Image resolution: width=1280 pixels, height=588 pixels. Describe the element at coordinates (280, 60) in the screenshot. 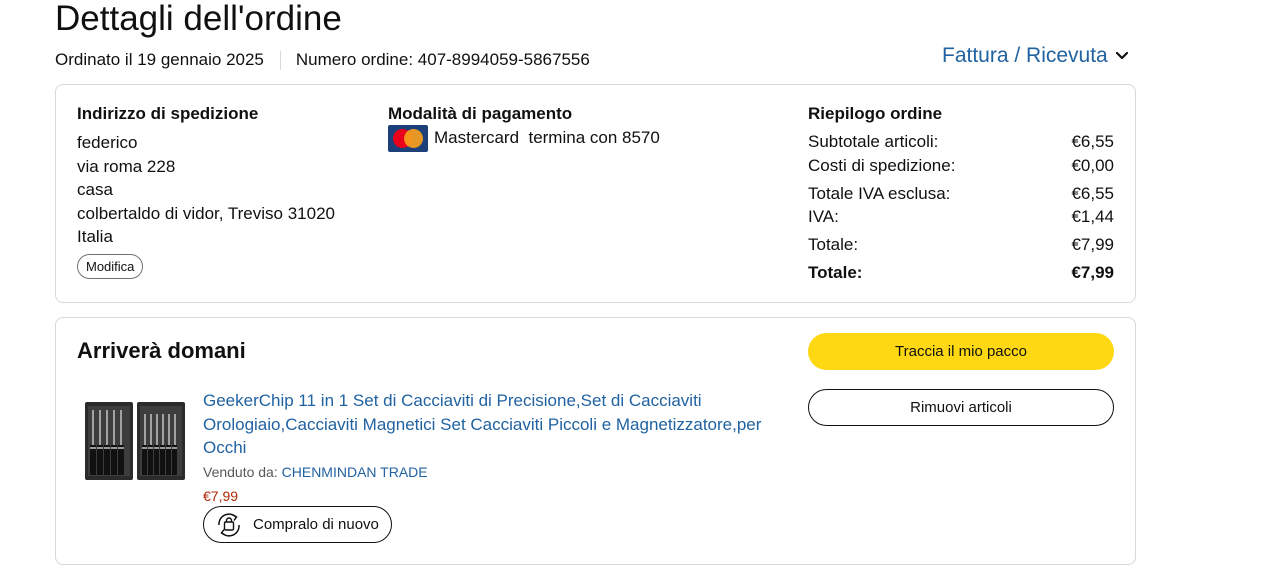

I see `divider` at that location.